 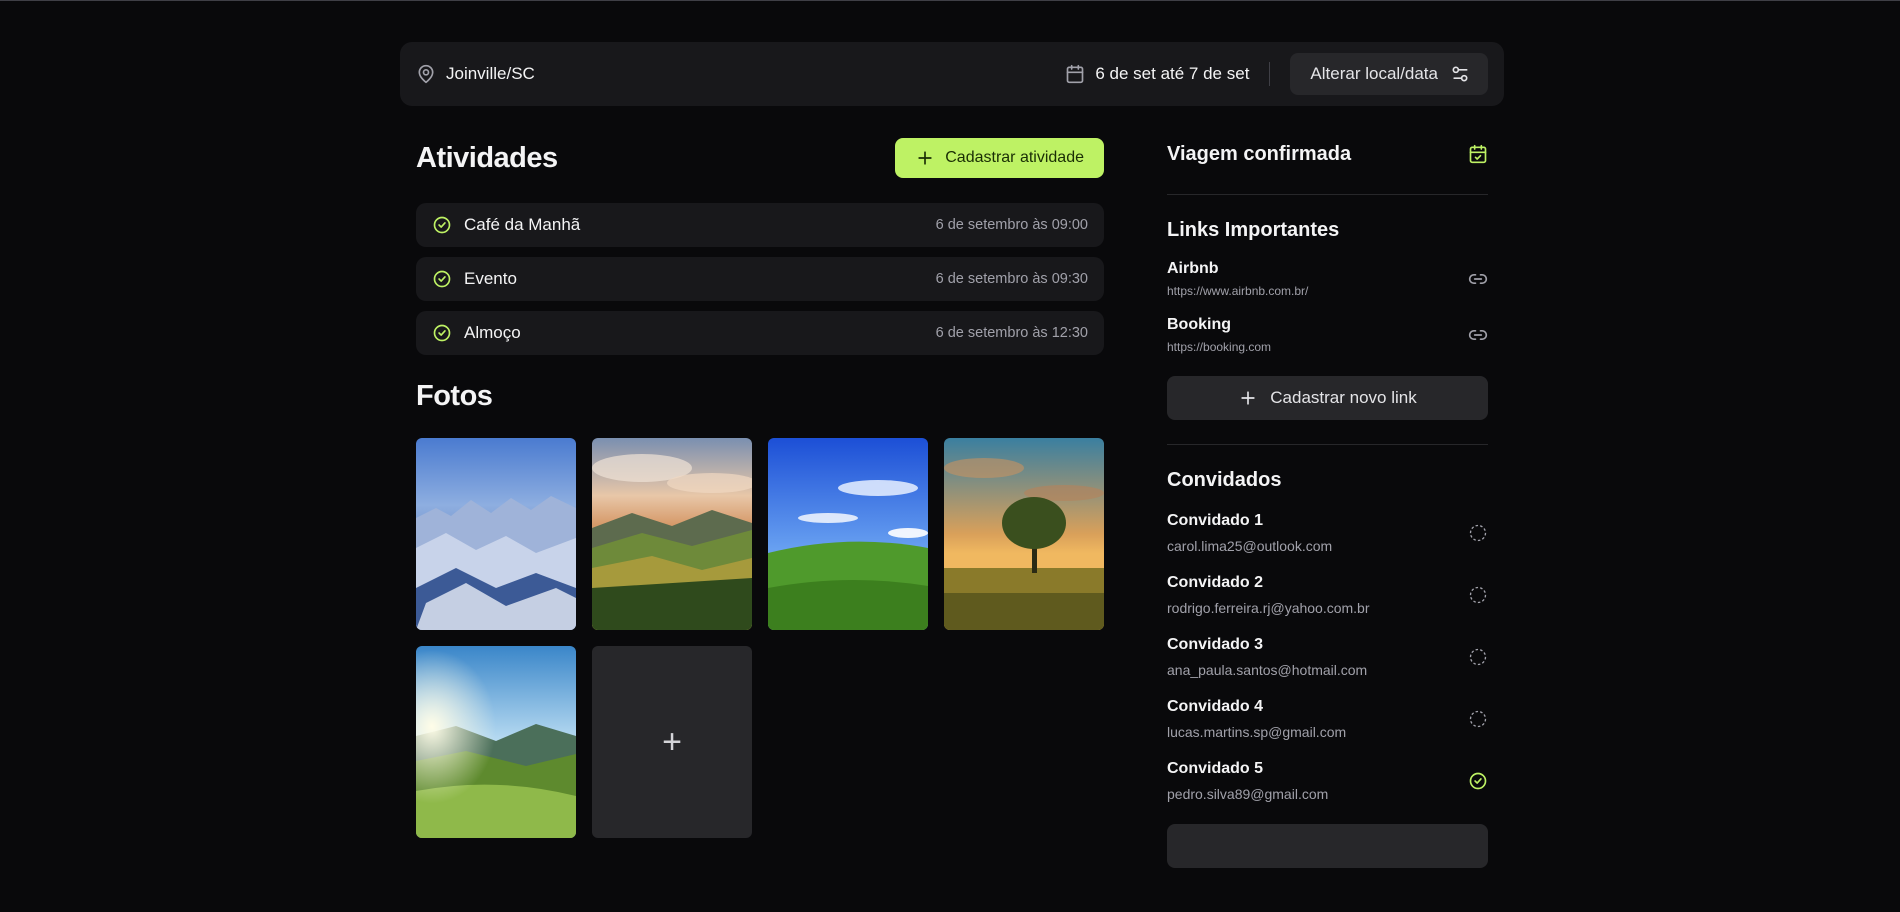 I want to click on guest-email: lucas.martins.sp@gmail.com, so click(x=1257, y=732).